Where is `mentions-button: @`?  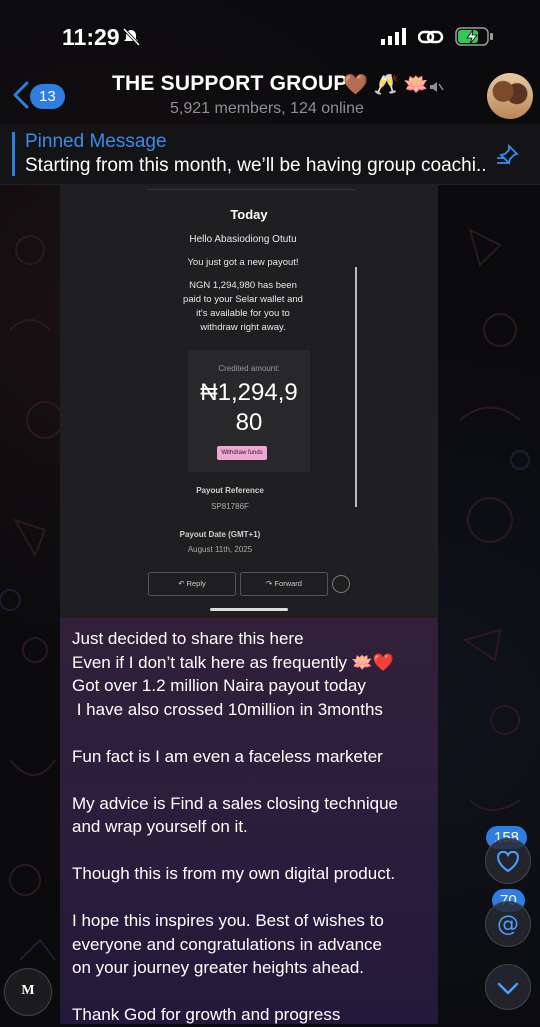 mentions-button: @ is located at coordinates (508, 924).